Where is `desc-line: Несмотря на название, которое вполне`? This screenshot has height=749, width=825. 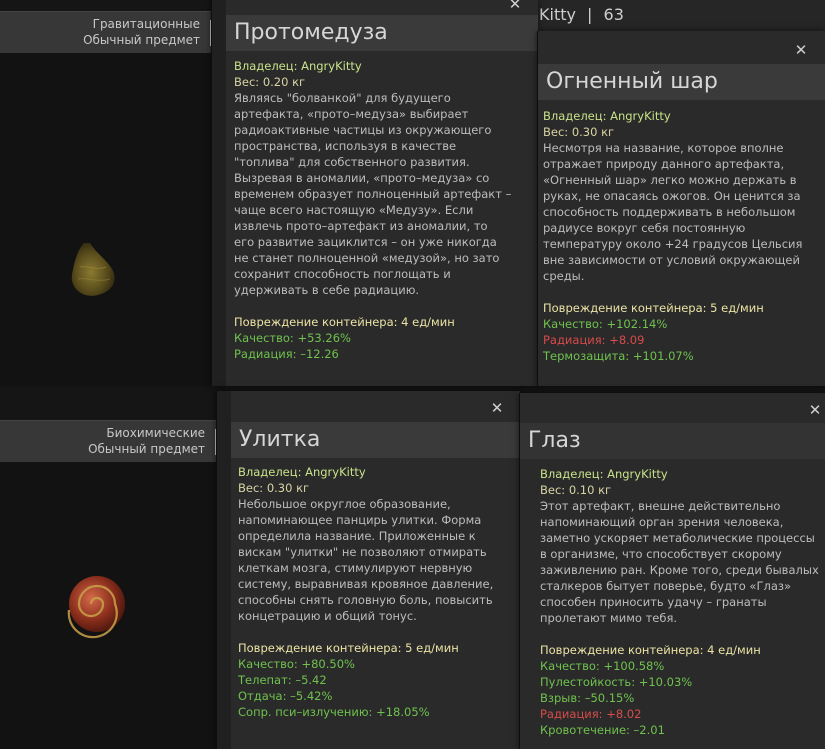 desc-line: Несмотря на название, которое вполне is located at coordinates (663, 148).